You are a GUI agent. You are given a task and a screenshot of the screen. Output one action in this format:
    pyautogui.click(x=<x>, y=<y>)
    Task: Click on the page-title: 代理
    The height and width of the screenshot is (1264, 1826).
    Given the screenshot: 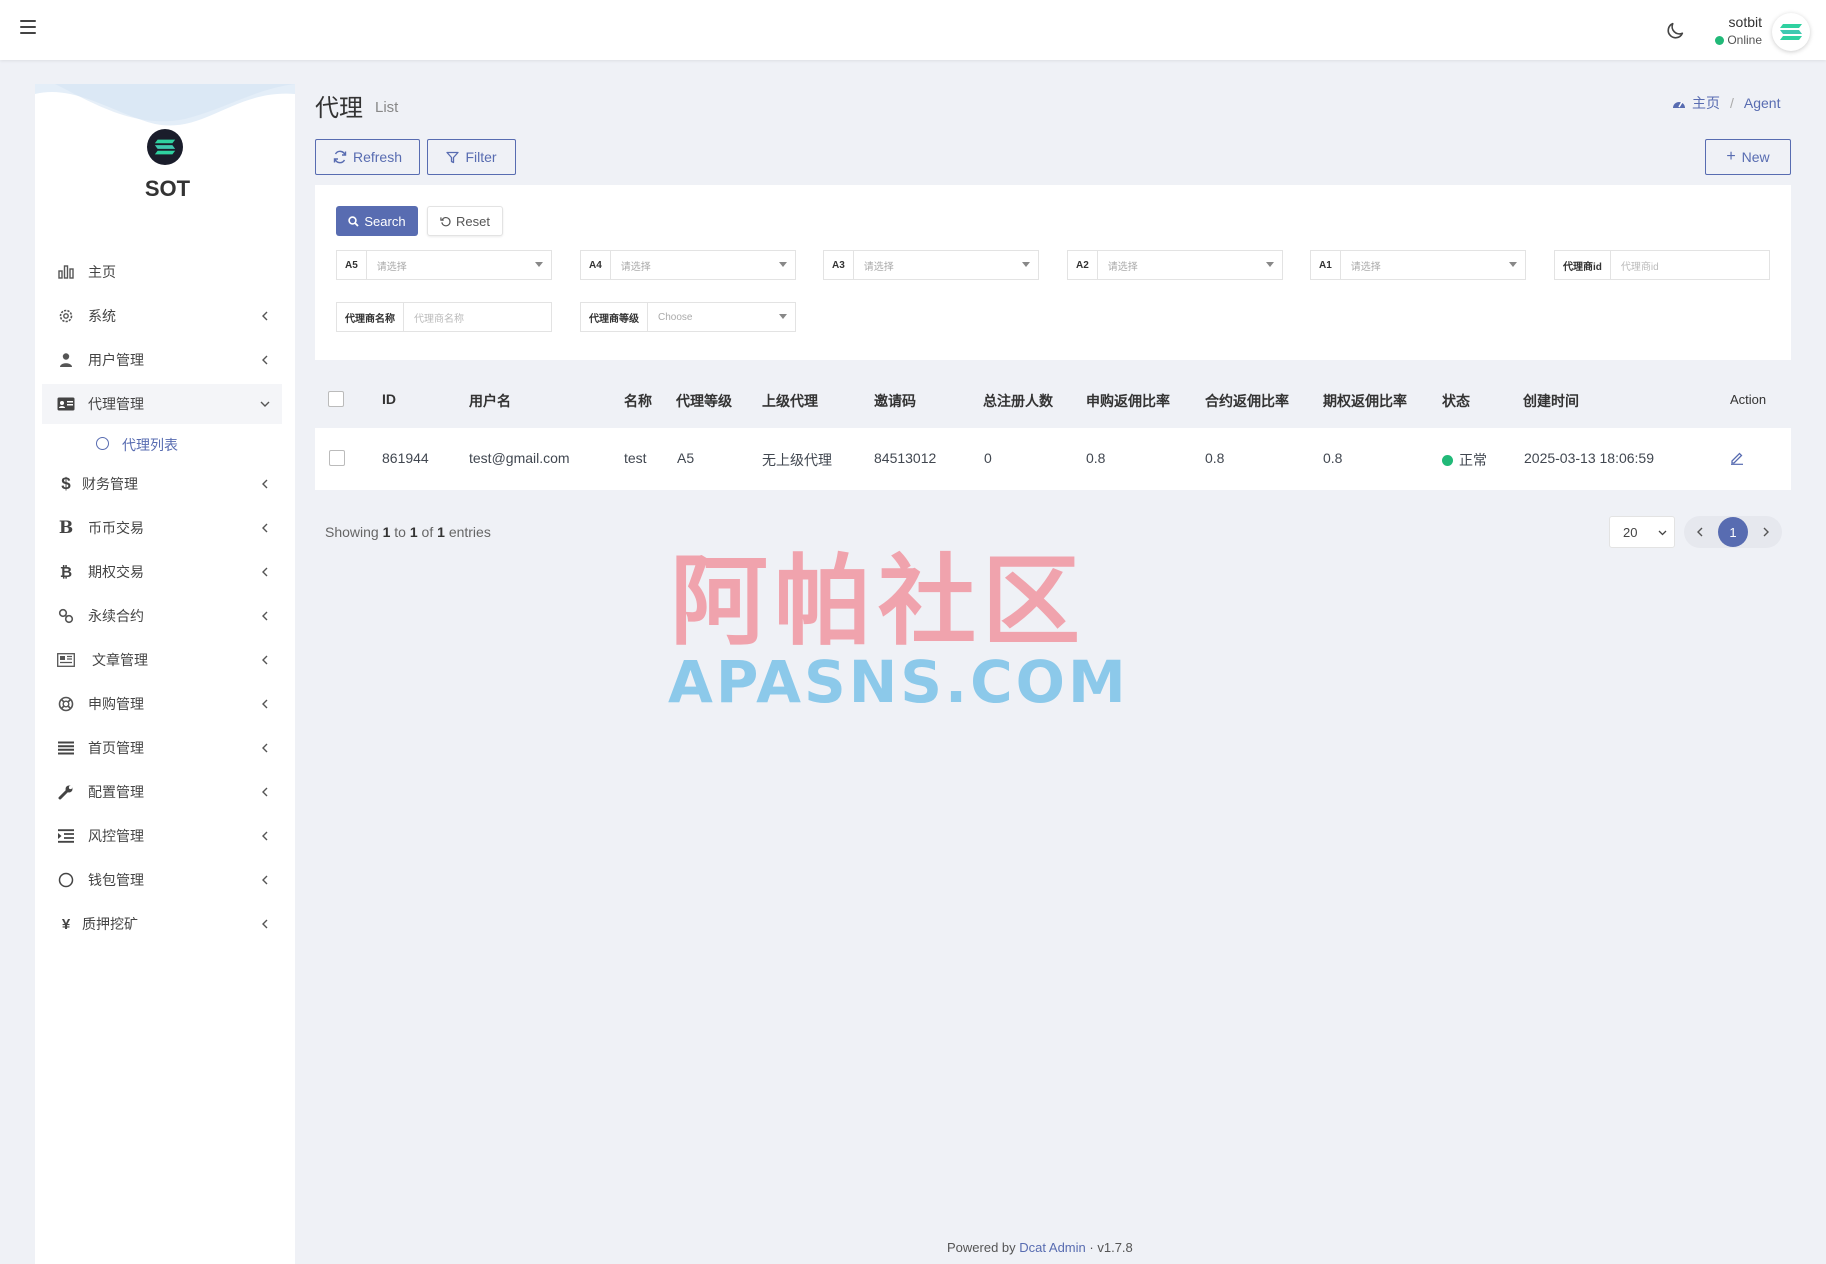 What is the action you would take?
    pyautogui.click(x=339, y=108)
    